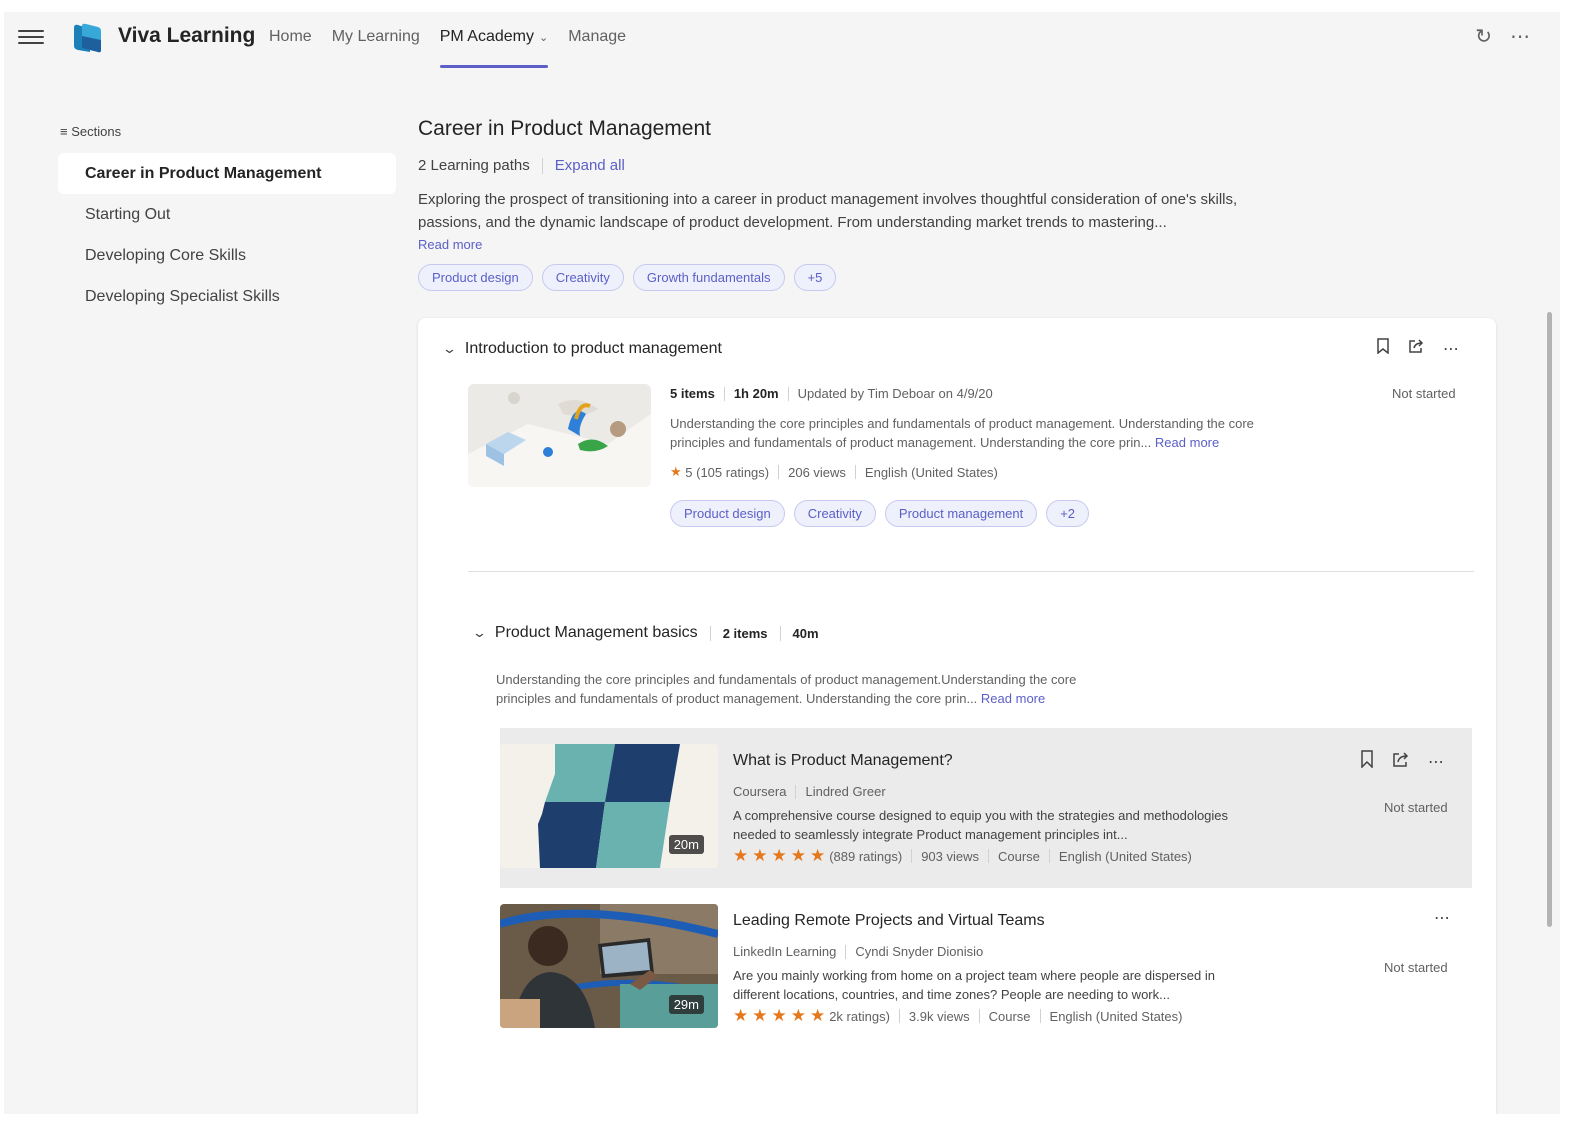 Image resolution: width=1588 pixels, height=1138 pixels. What do you see at coordinates (290, 37) in the screenshot?
I see `nav-home: Home` at bounding box center [290, 37].